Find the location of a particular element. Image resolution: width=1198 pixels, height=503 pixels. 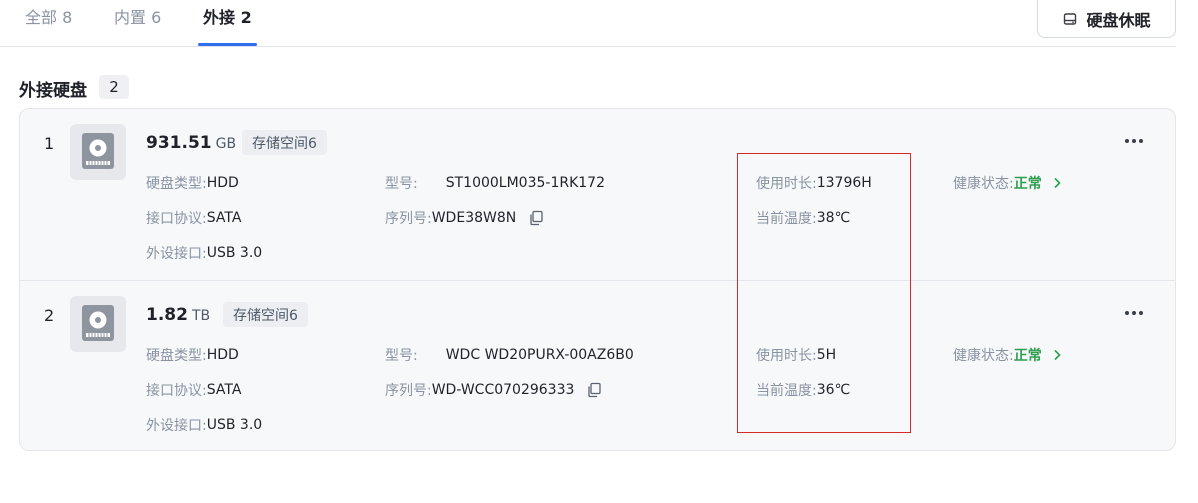

disk-capacity: 931.51 GB is located at coordinates (191, 143).